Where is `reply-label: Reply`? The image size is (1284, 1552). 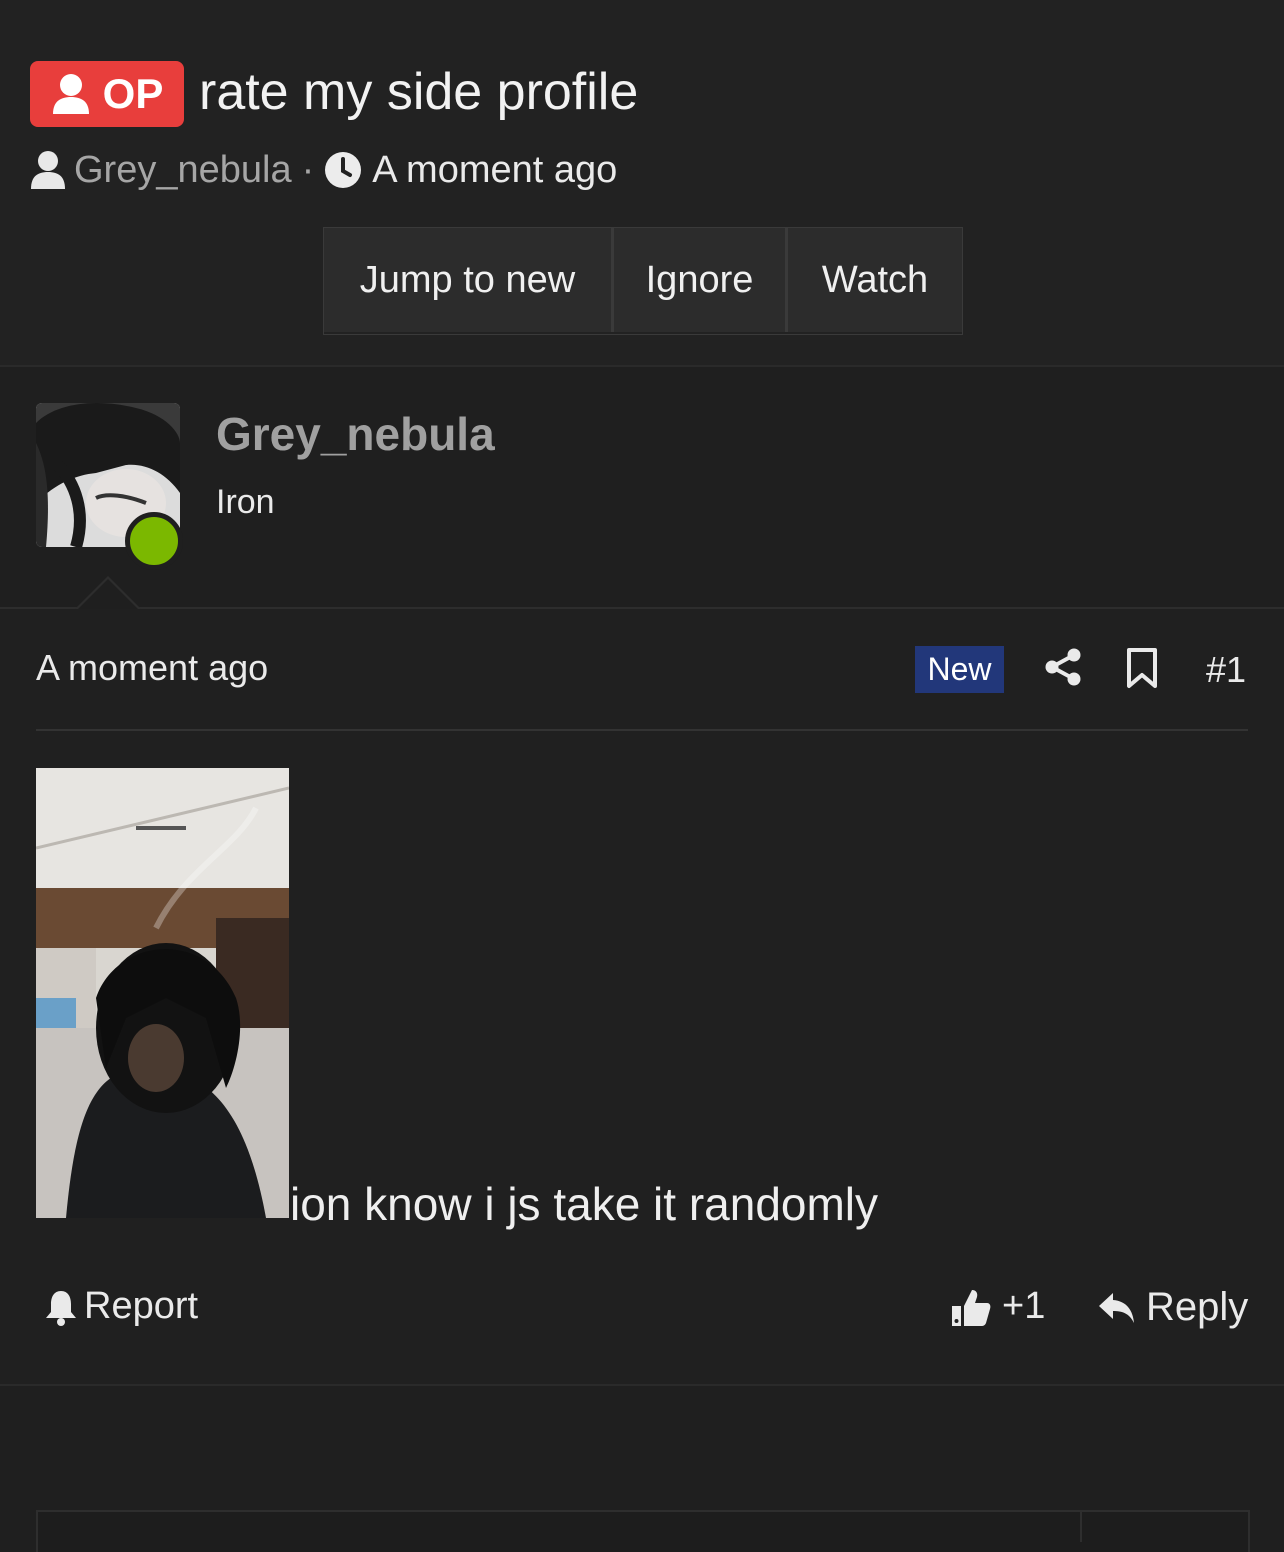
reply-label: Reply is located at coordinates (1197, 1307).